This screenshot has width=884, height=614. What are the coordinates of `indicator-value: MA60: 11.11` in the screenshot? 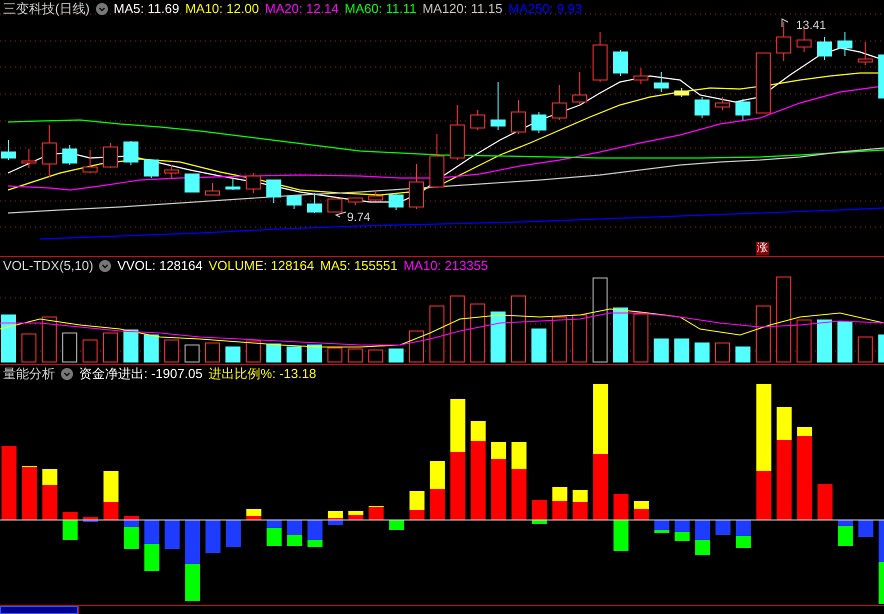 It's located at (380, 9).